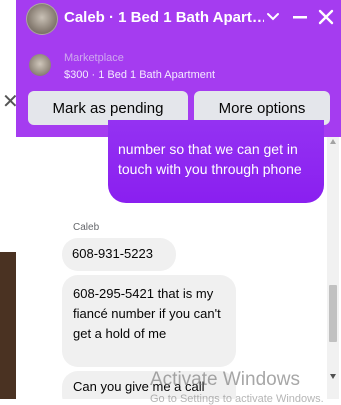 Image resolution: width=341 pixels, height=405 pixels. Describe the element at coordinates (94, 58) in the screenshot. I see `listing-source-label: Marketplace` at that location.